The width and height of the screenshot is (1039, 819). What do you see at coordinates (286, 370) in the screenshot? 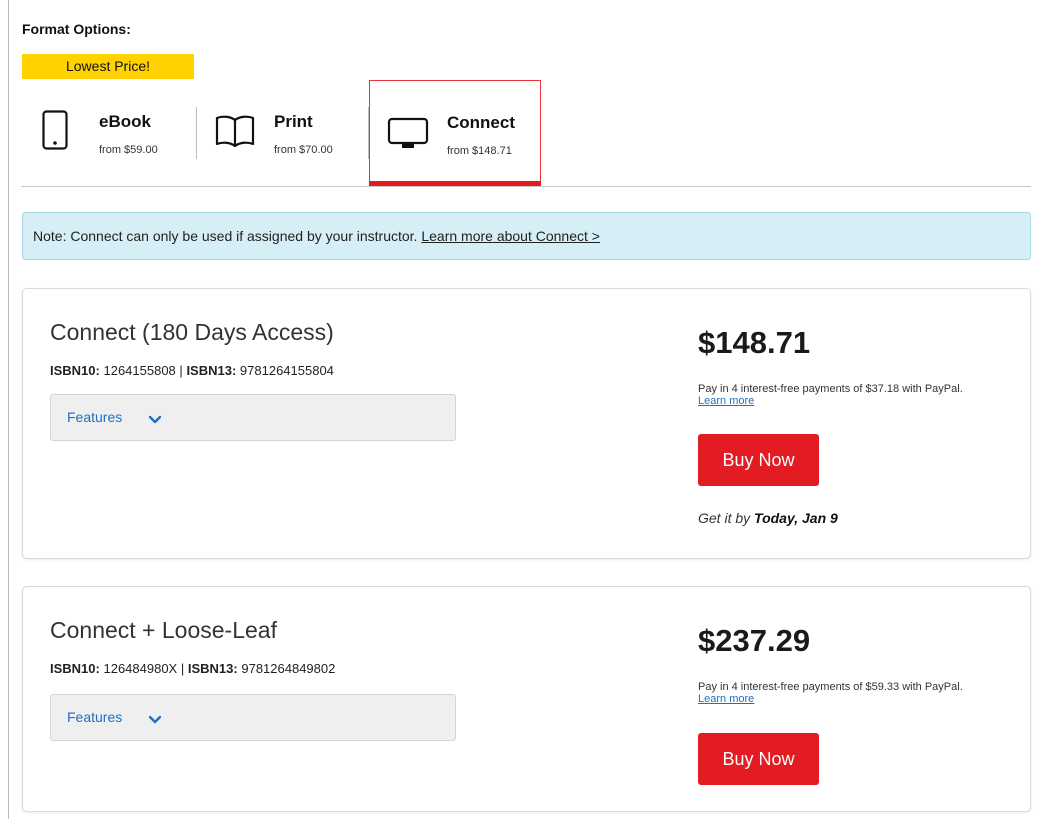
I see `isbn13-value: 9781264155804` at bounding box center [286, 370].